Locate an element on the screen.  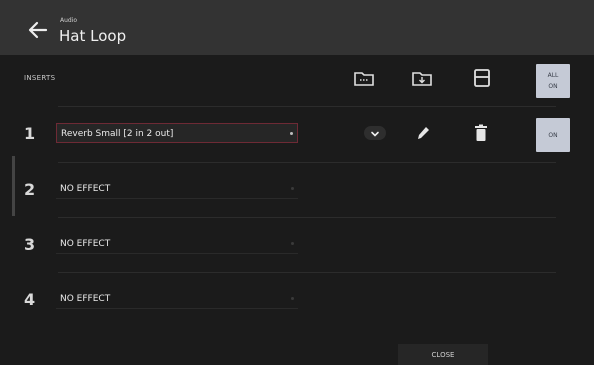
trash-icon is located at coordinates (481, 133).